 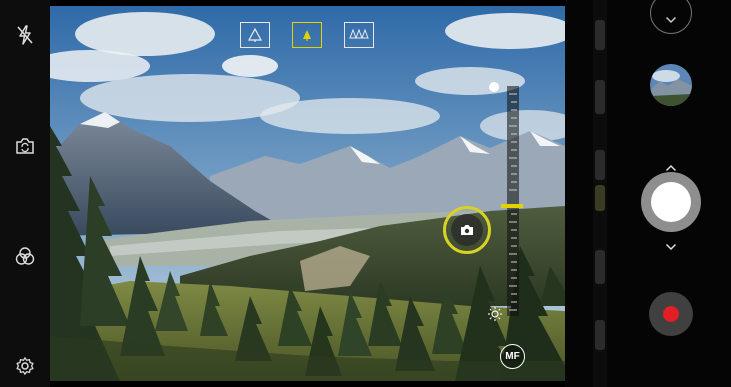 I want to click on gallery-preview, so click(x=671, y=85).